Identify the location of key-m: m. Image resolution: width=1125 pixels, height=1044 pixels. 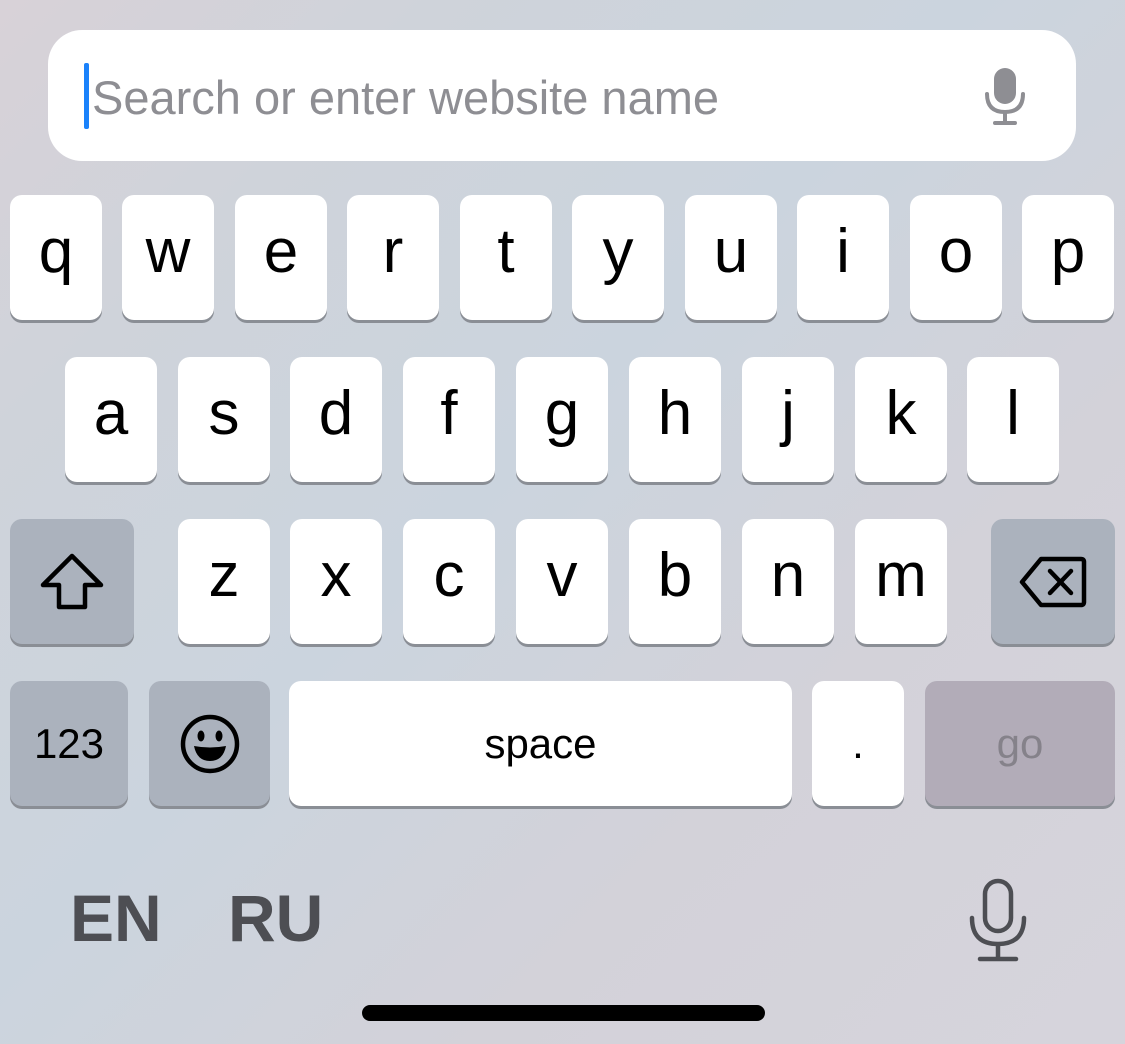
(901, 581).